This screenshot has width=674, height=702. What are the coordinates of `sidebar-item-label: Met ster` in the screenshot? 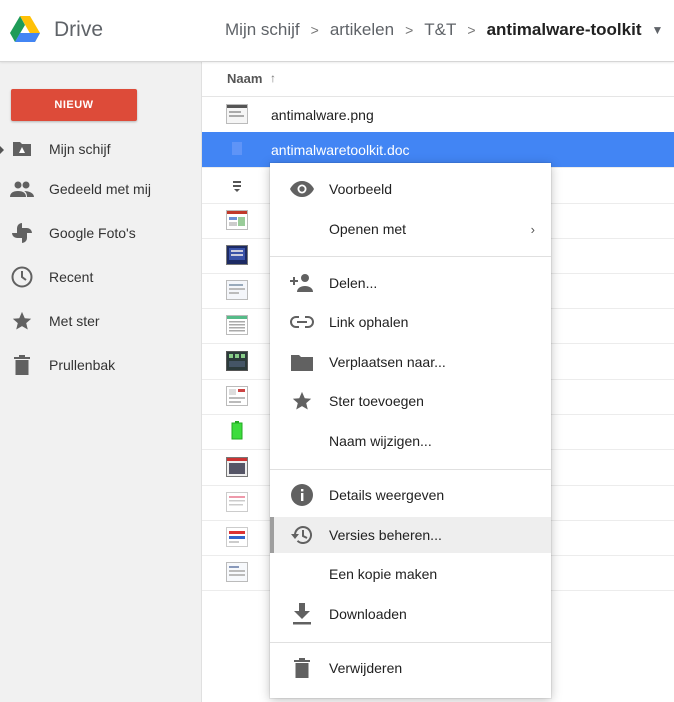 It's located at (74, 321).